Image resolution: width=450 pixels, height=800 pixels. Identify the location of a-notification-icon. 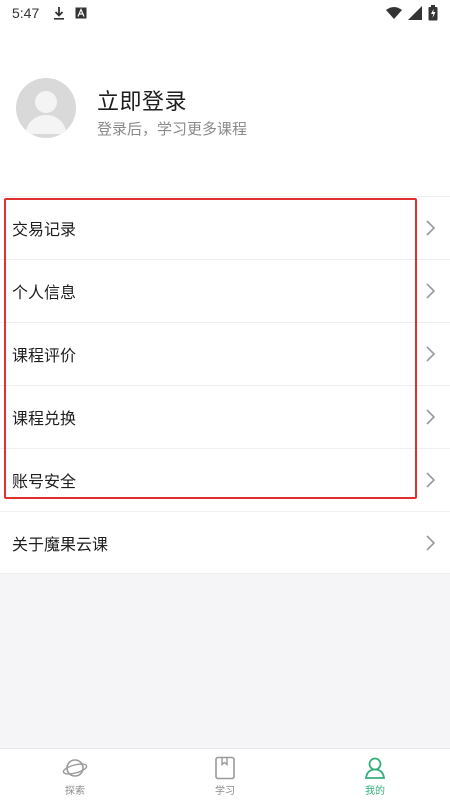
(81, 13).